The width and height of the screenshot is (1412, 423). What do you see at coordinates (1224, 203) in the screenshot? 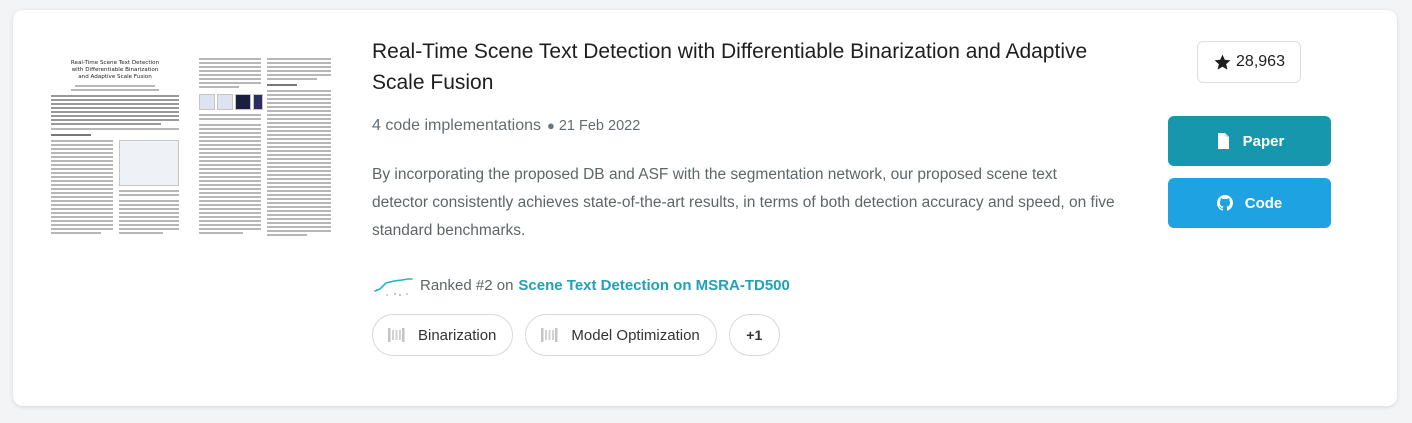
I see `github-icon` at bounding box center [1224, 203].